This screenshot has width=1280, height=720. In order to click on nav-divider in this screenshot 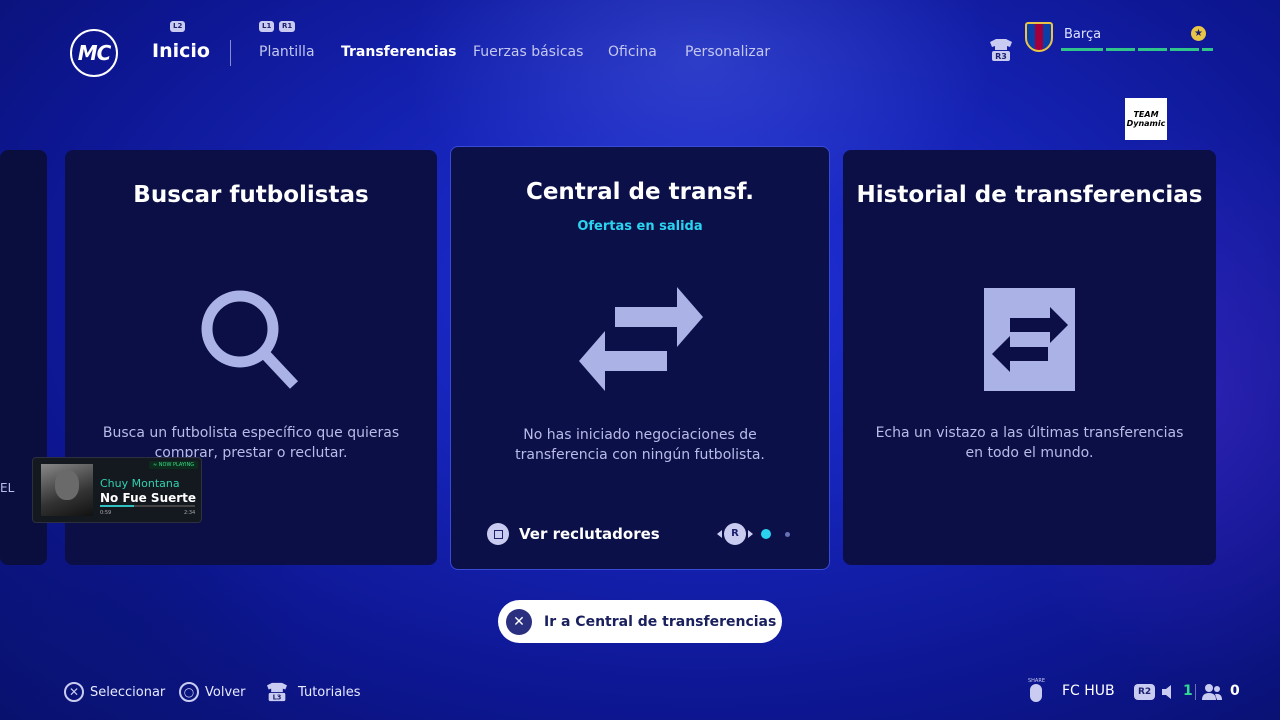, I will do `click(230, 53)`.